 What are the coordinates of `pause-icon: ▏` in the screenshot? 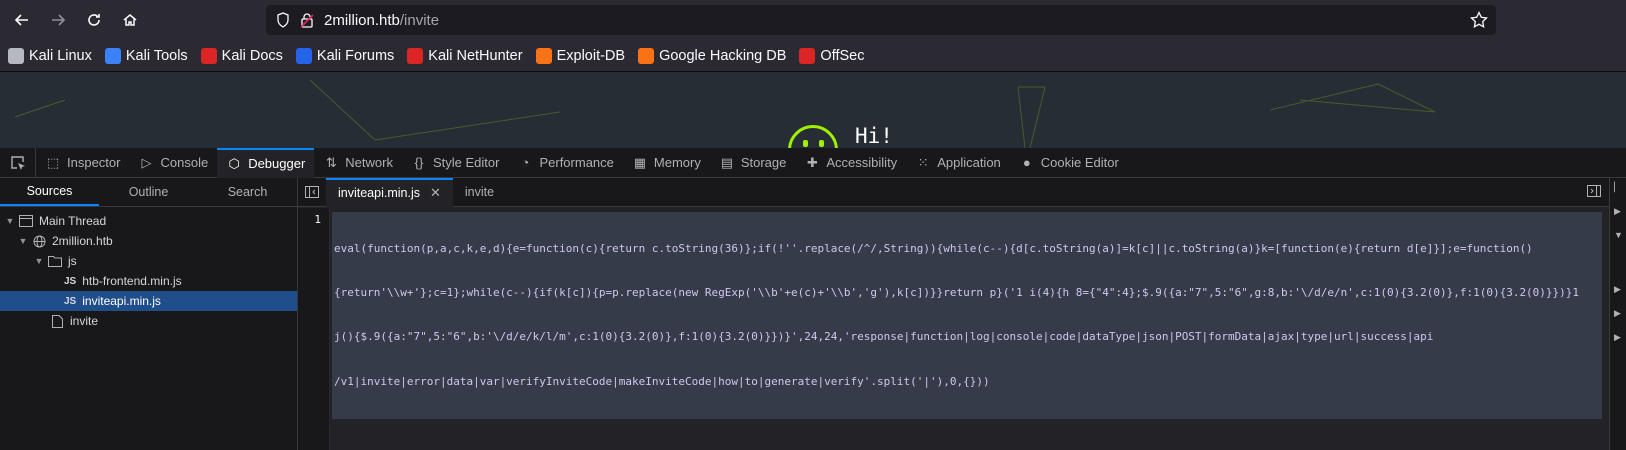 It's located at (1617, 187).